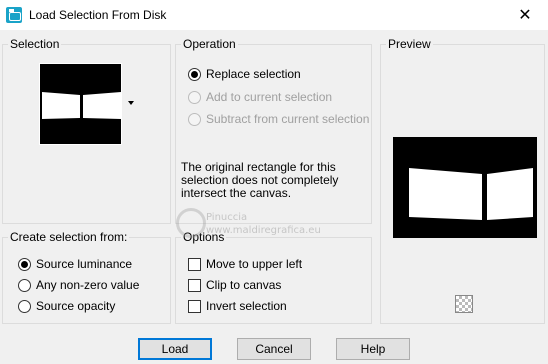 The image size is (548, 364). What do you see at coordinates (254, 264) in the screenshot?
I see `checkbox-label: Move to upper left` at bounding box center [254, 264].